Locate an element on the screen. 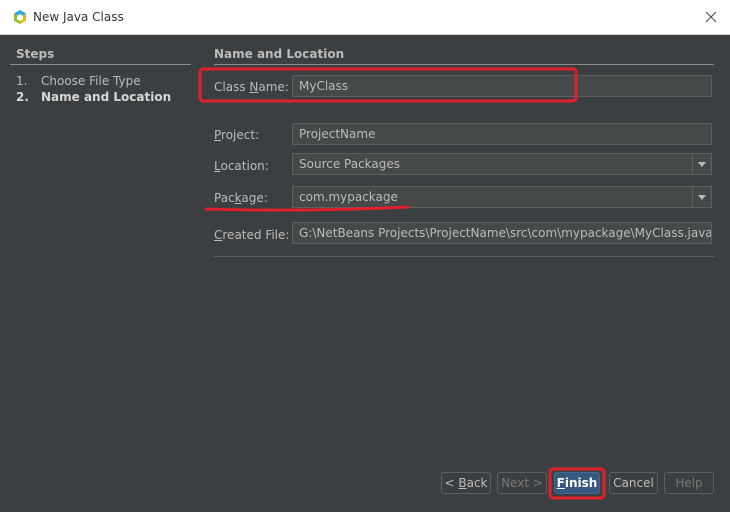  package-dropdown-button is located at coordinates (701, 197).